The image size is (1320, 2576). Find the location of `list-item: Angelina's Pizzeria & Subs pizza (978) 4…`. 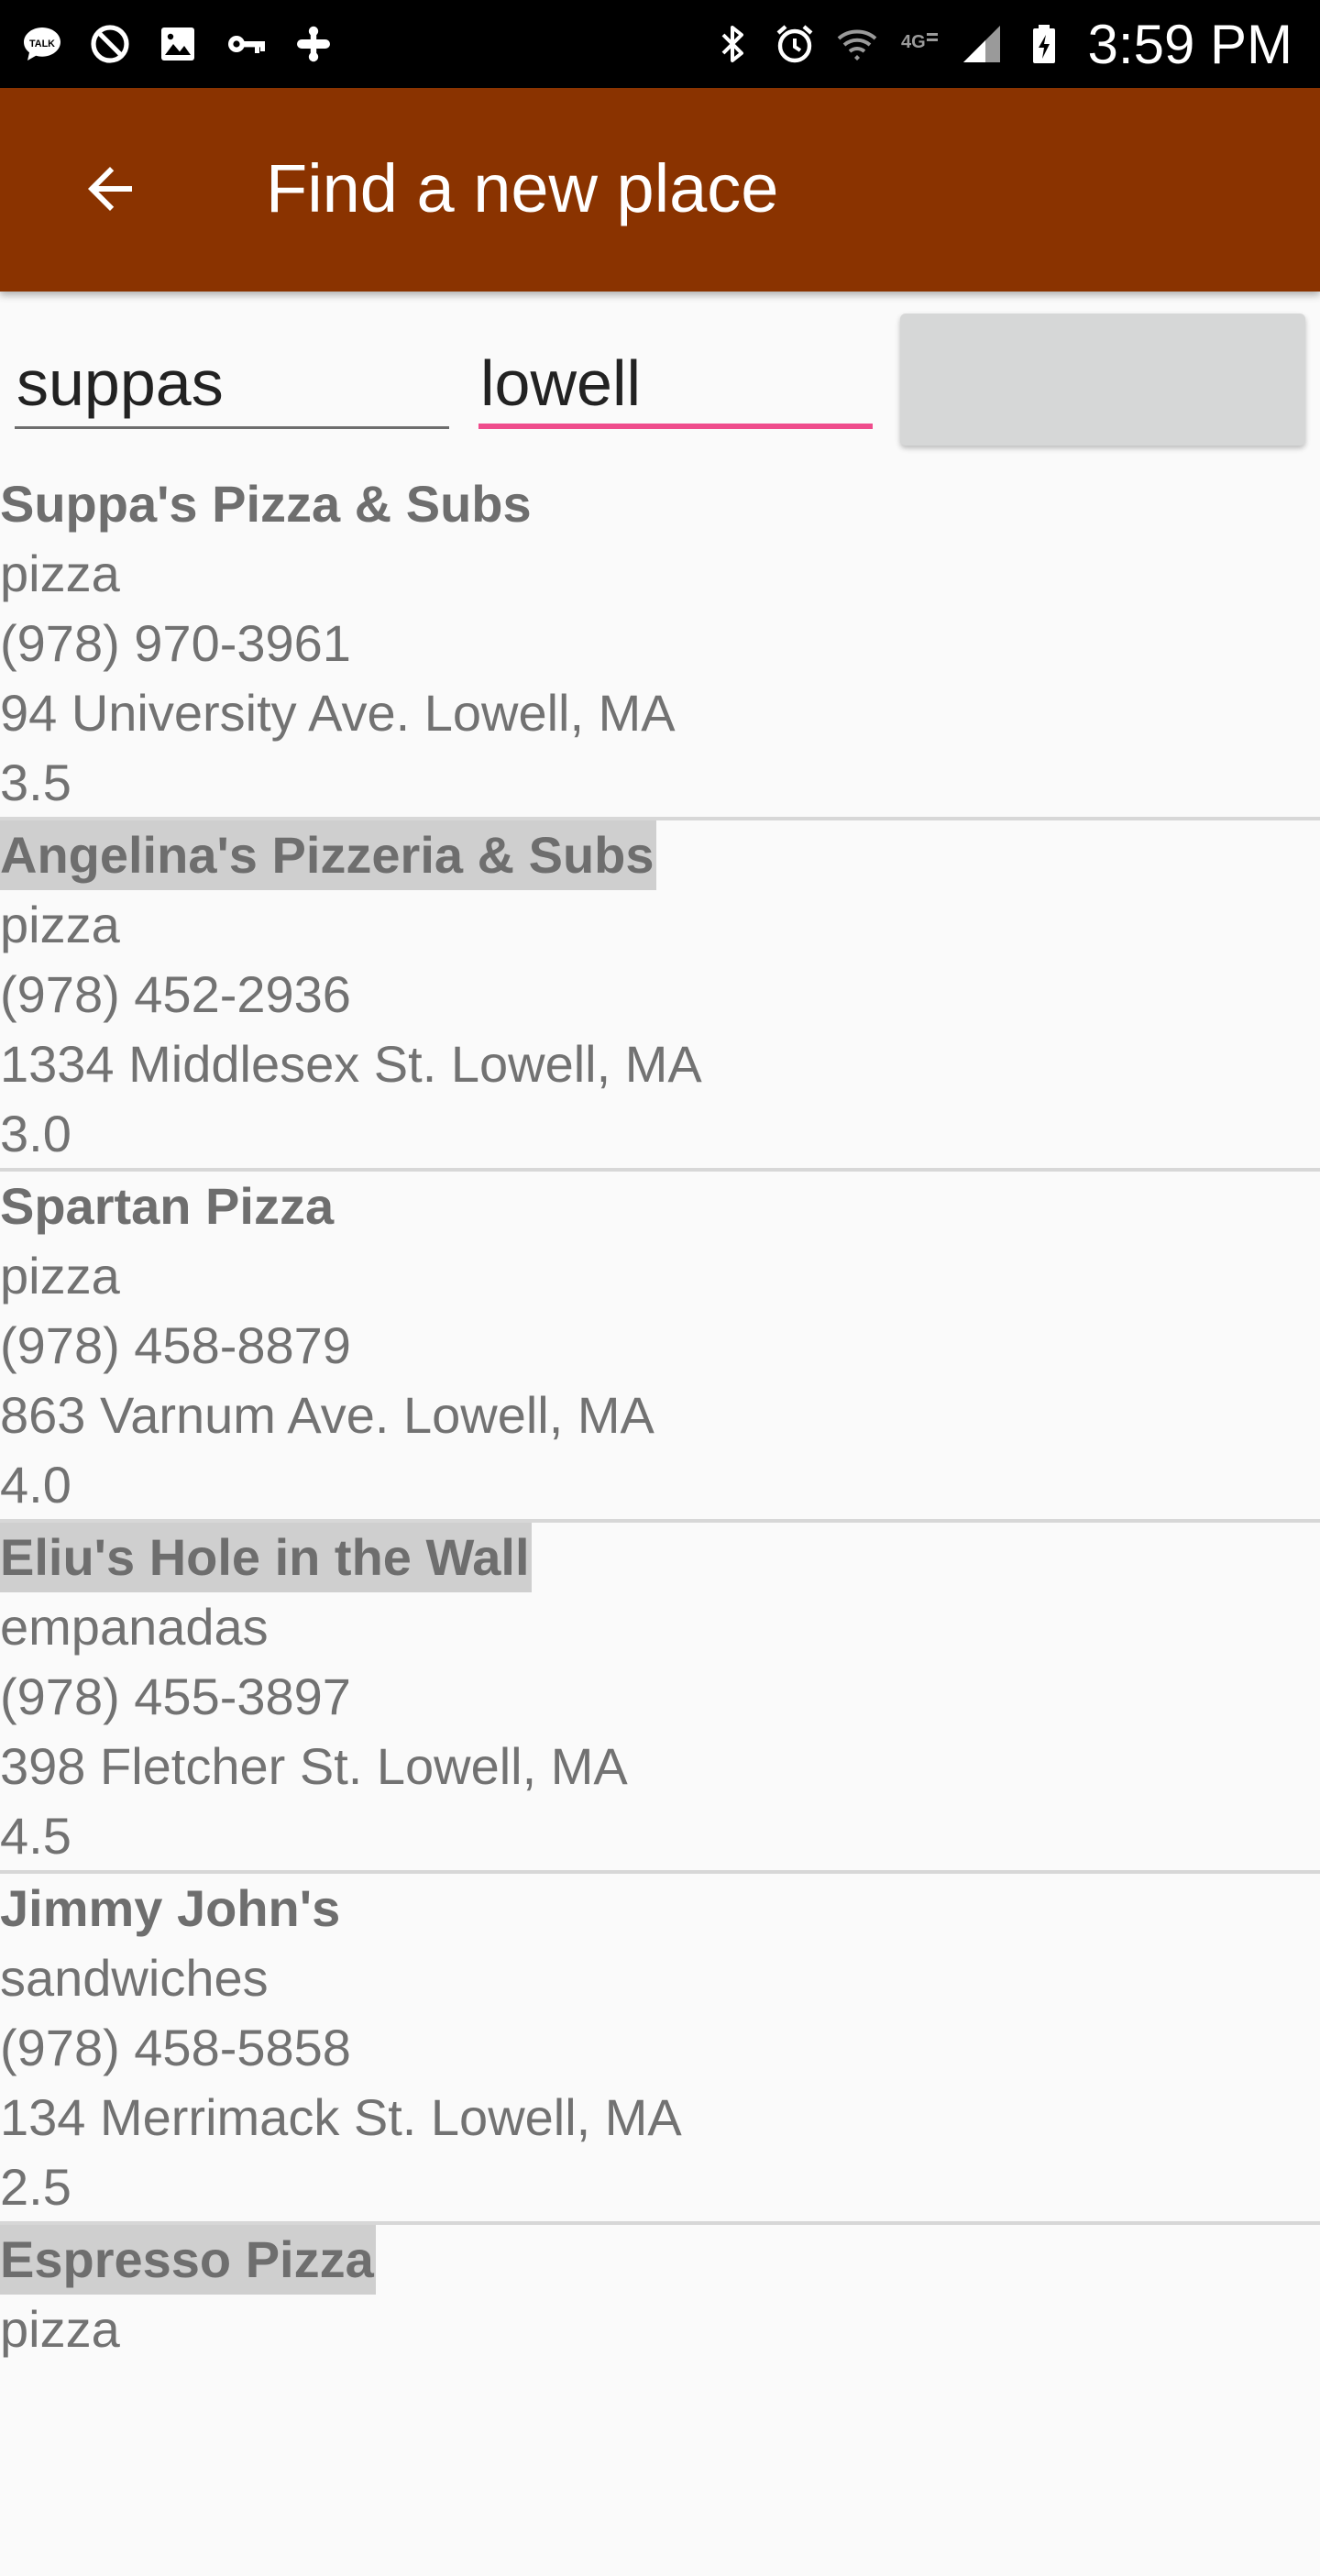

list-item: Angelina's Pizzeria & Subs pizza (978) 4… is located at coordinates (660, 996).